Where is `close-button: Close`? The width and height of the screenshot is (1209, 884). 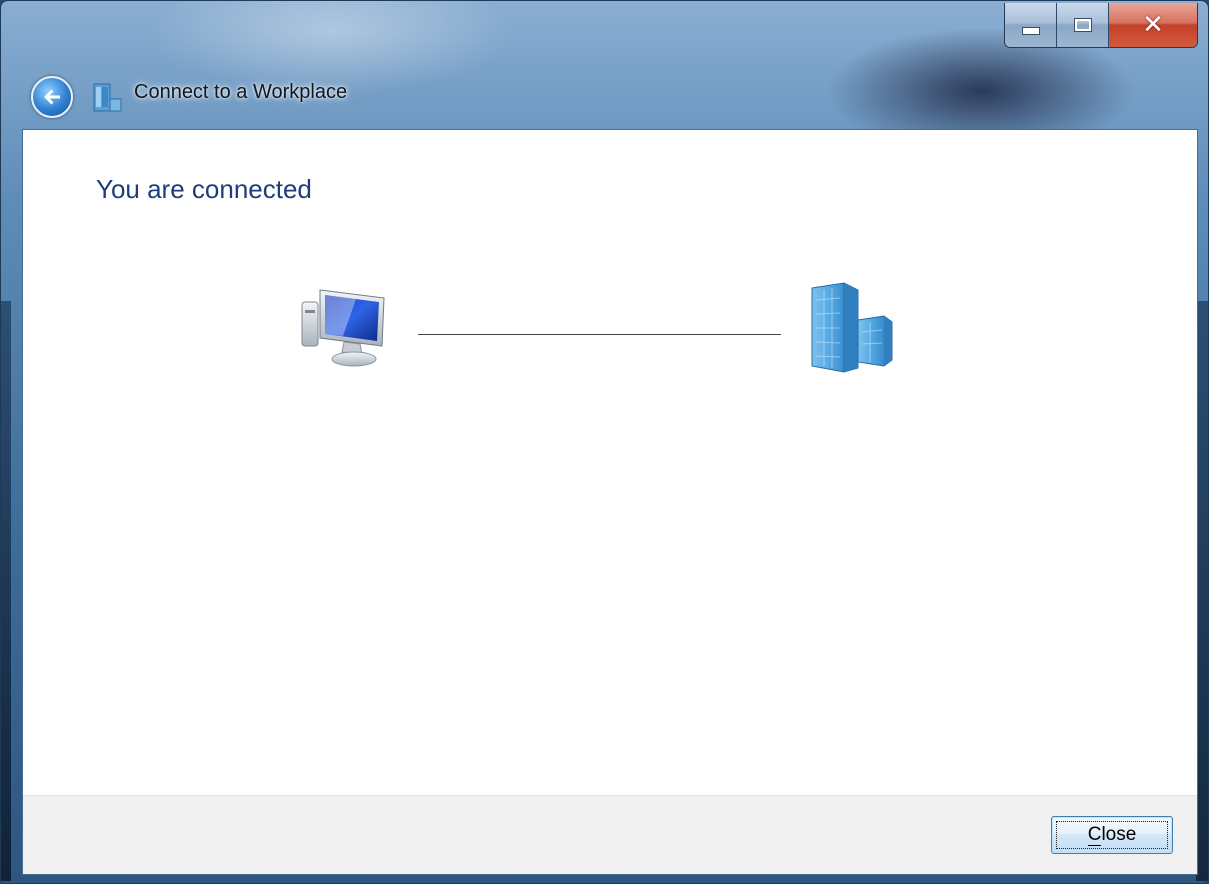 close-button: Close is located at coordinates (1112, 835).